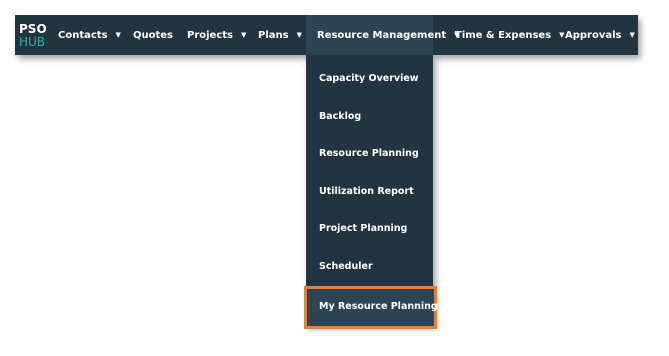 The height and width of the screenshot is (356, 669). Describe the element at coordinates (503, 35) in the screenshot. I see `nav-time-expenses-label: Time & Expenses` at that location.